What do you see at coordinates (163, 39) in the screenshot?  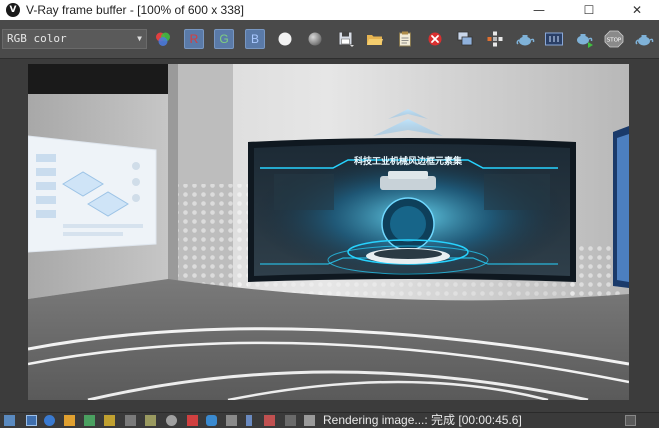 I see `color-channels-icon` at bounding box center [163, 39].